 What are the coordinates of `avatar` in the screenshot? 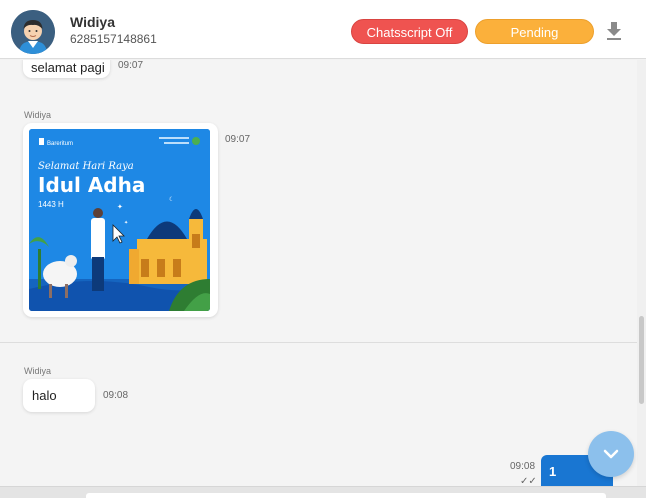 It's located at (33, 32).